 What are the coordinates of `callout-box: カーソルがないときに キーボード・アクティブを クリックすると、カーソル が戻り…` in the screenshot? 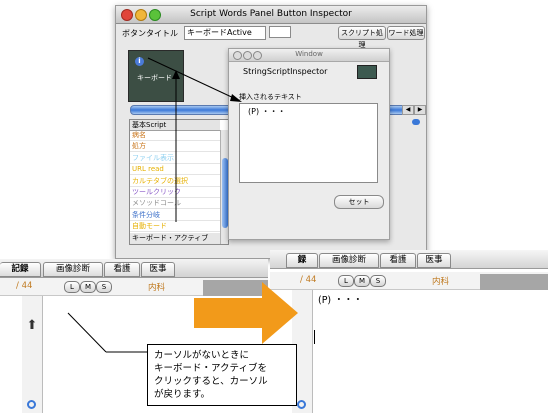 It's located at (222, 375).